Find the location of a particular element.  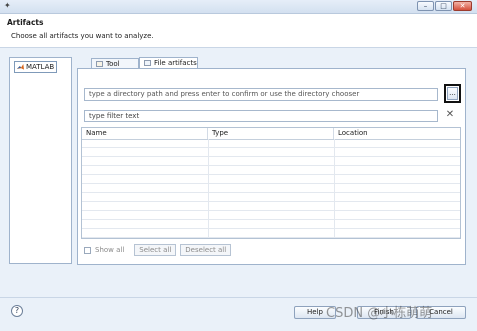

show-all-label: Show all is located at coordinates (110, 250).